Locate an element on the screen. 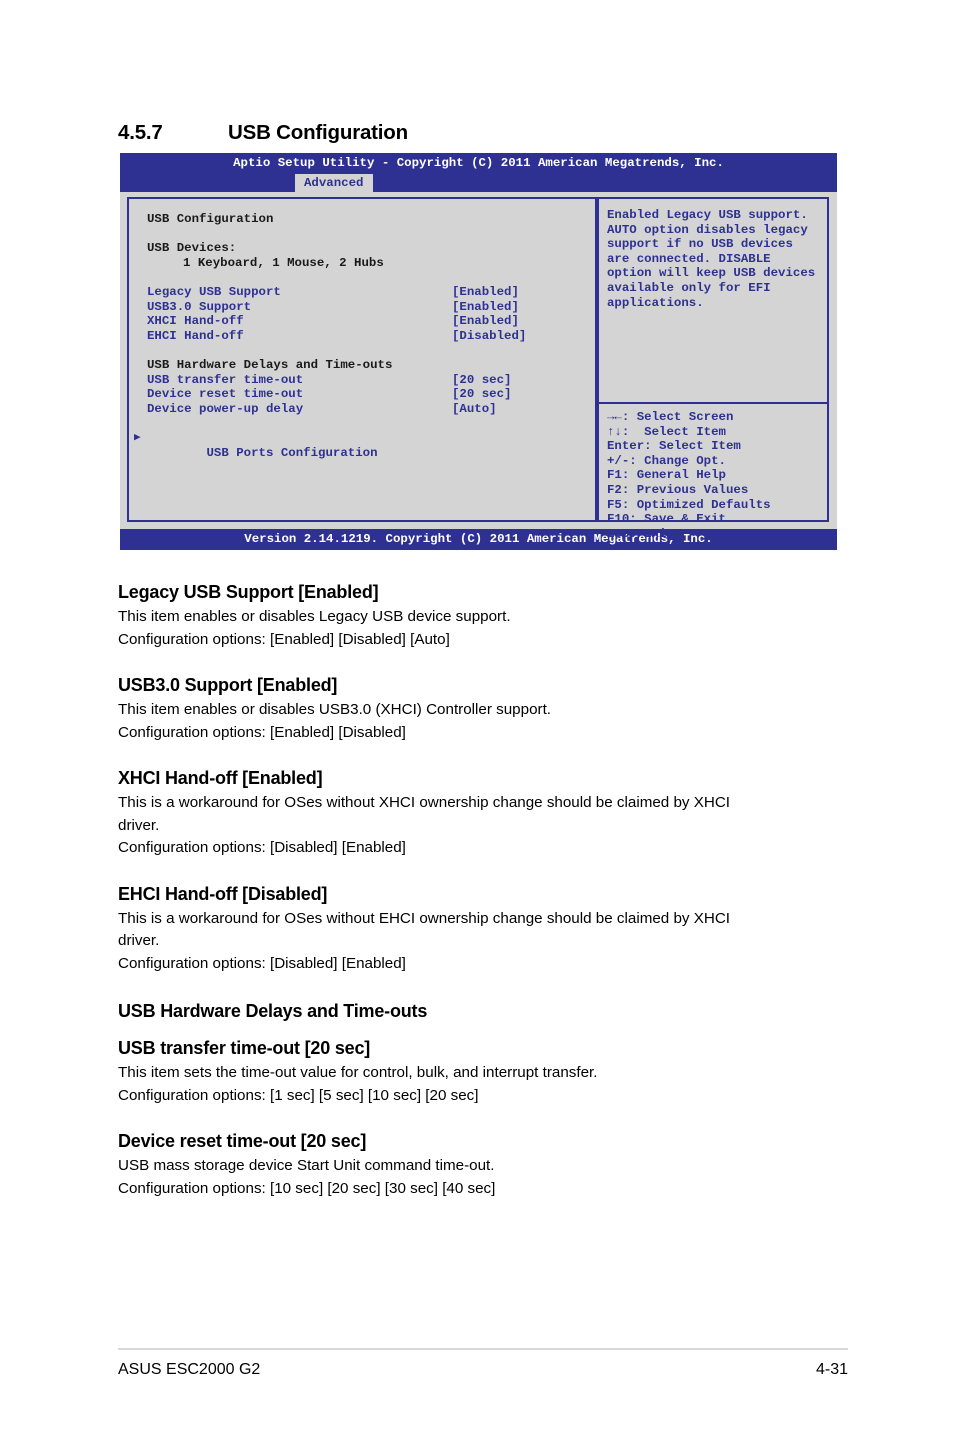 The width and height of the screenshot is (954, 1438). setting-row-xhci-hand-off: XHCI Hand-off [Enabled] is located at coordinates (366, 321).